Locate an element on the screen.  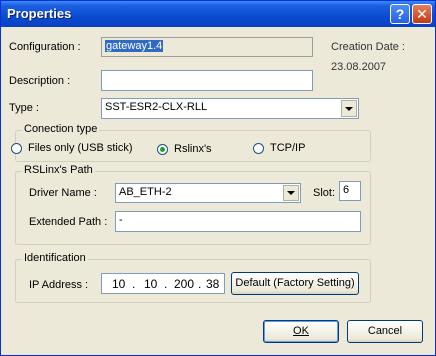
close-icon: ✕ is located at coordinates (422, 14).